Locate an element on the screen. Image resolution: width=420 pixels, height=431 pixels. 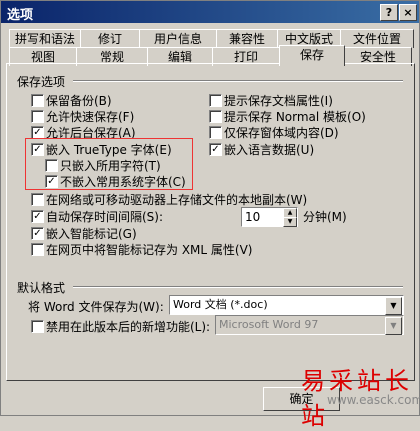
prompt-doc-properties-checkbox is located at coordinates (215, 100).